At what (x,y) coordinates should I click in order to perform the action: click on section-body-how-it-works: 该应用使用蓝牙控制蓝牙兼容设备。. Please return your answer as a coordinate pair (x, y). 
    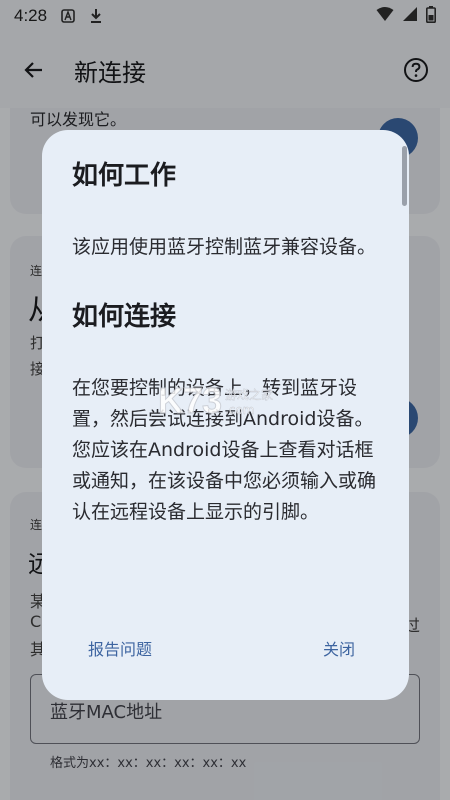
    Looking at the image, I should click on (224, 247).